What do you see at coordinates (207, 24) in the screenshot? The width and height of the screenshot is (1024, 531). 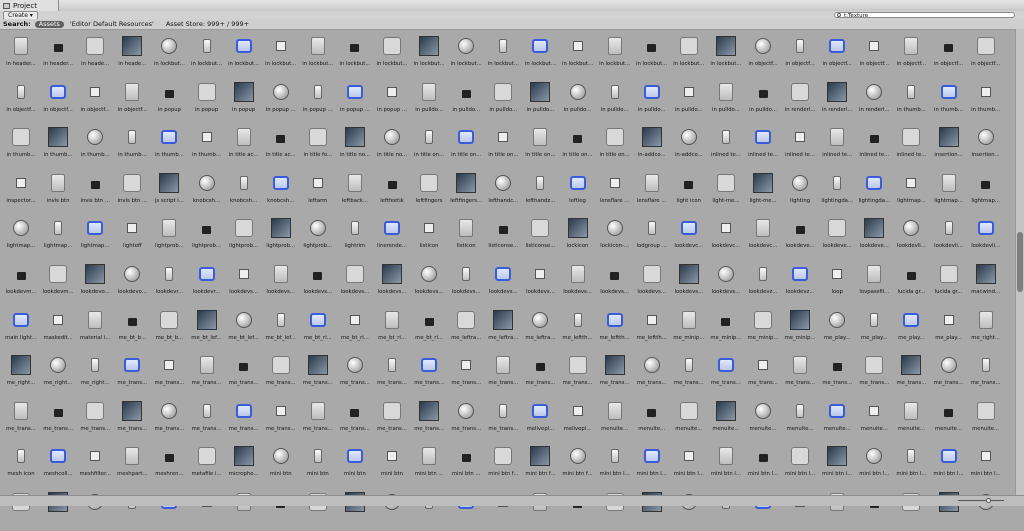 I see `scope-asset-store: Asset Store: 999+ / 999+` at bounding box center [207, 24].